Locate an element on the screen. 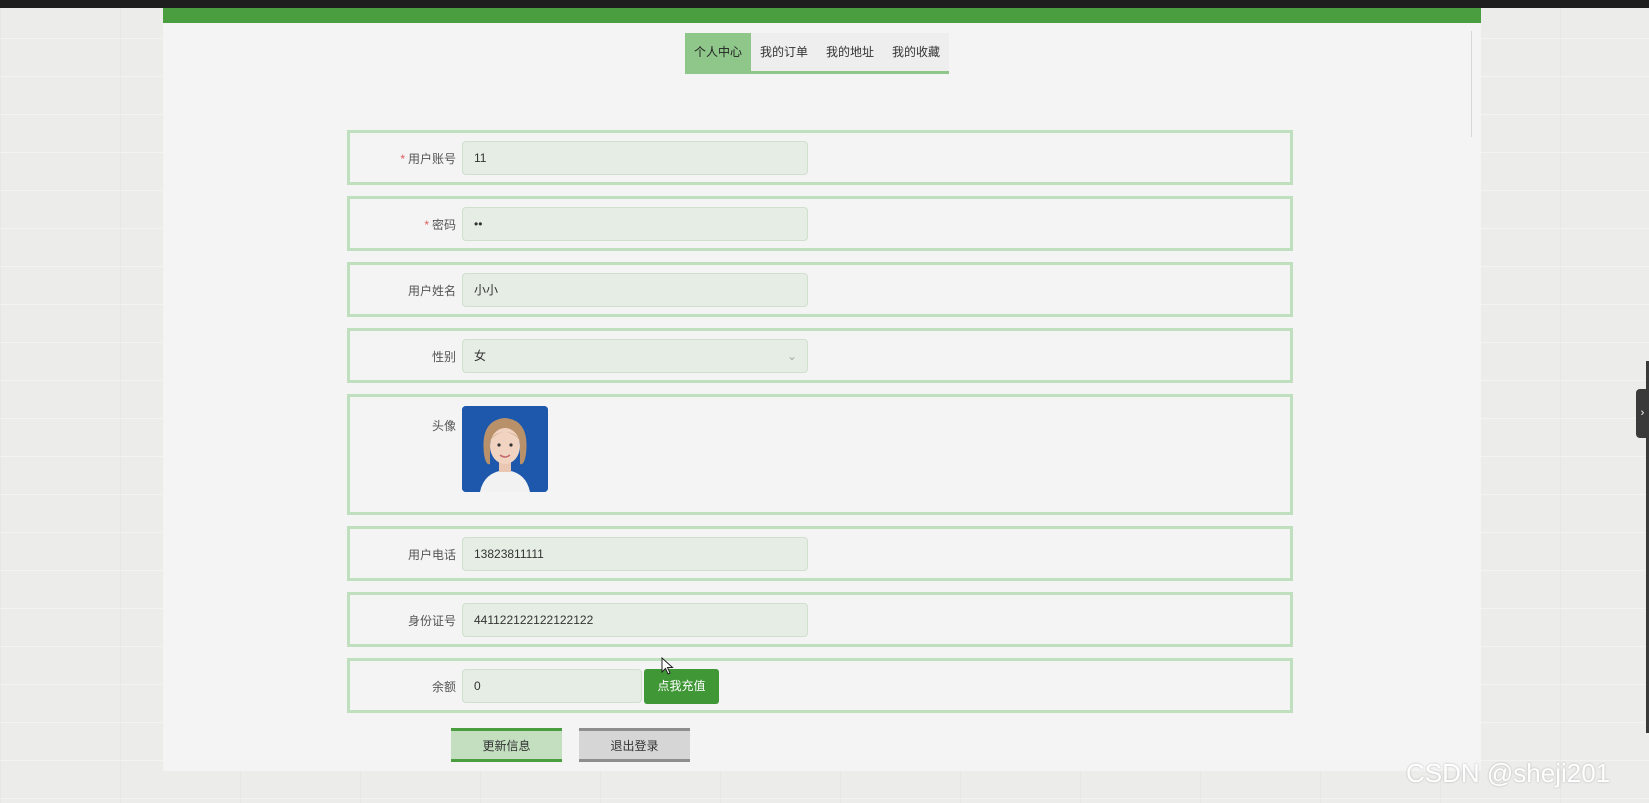  gender-value: 女 is located at coordinates (480, 356).